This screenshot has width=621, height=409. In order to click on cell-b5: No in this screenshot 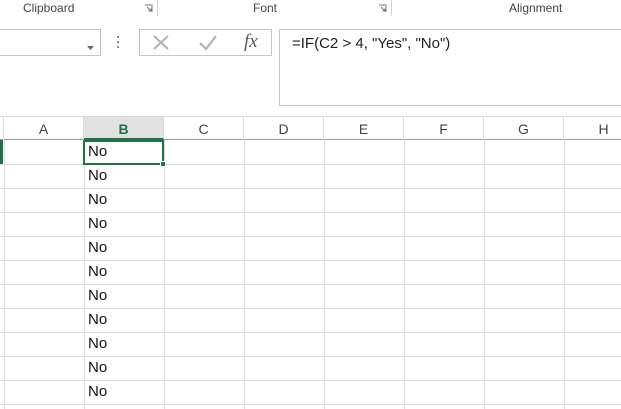, I will do `click(97, 224)`.